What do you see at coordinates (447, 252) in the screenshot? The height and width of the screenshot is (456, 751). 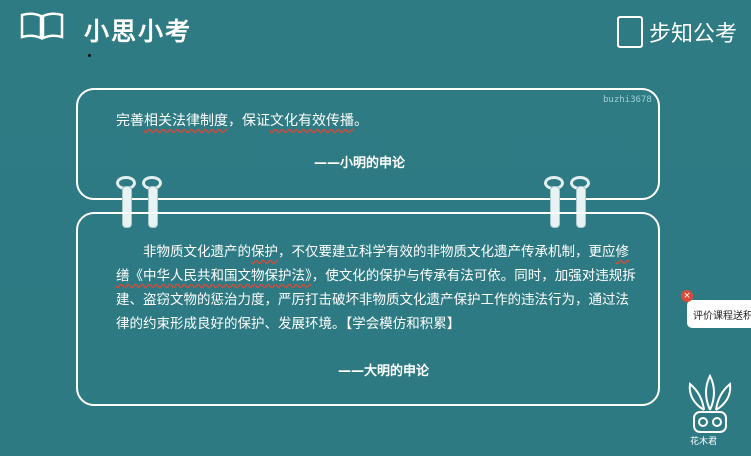 I see `para-part: ，不仅要建立科学有效的非物质文化遗产传承机制，更应` at bounding box center [447, 252].